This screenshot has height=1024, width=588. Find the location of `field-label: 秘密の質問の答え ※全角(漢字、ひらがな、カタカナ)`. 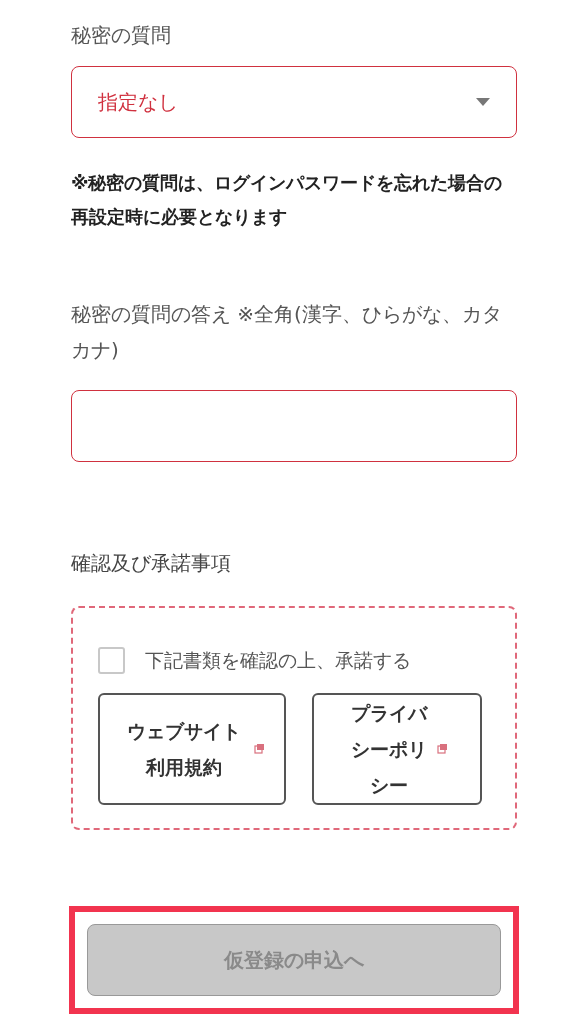

field-label: 秘密の質問の答え ※全角(漢字、ひらがな、カタカナ) is located at coordinates (287, 332).